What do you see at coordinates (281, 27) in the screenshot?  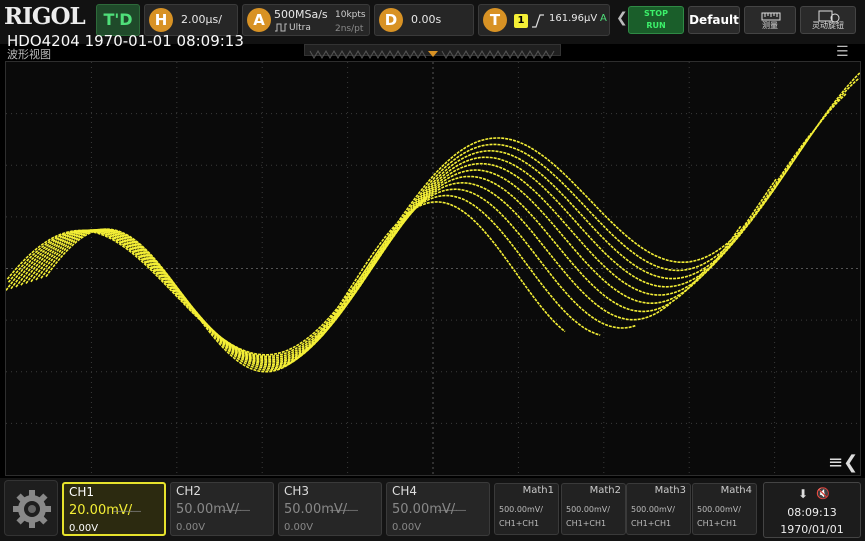 I see `acquire-mode-icon` at bounding box center [281, 27].